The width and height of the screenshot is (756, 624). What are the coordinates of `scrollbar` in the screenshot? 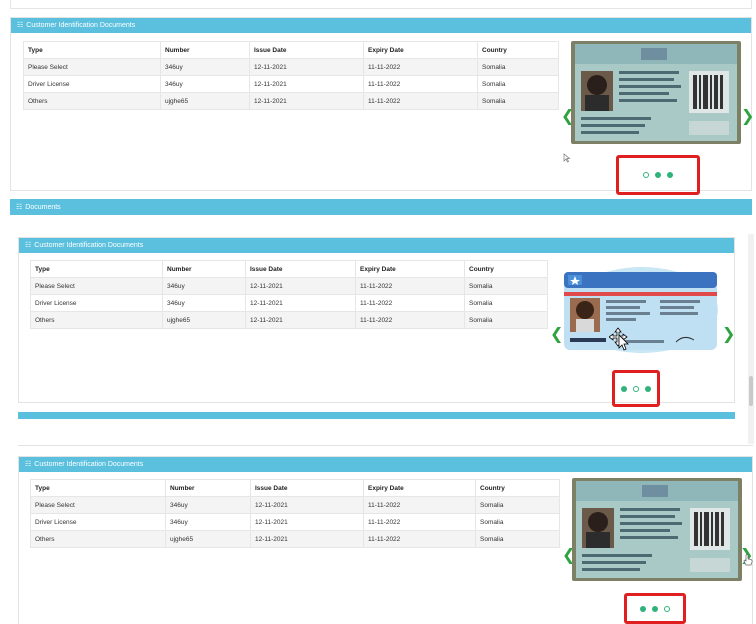 It's located at (751, 339).